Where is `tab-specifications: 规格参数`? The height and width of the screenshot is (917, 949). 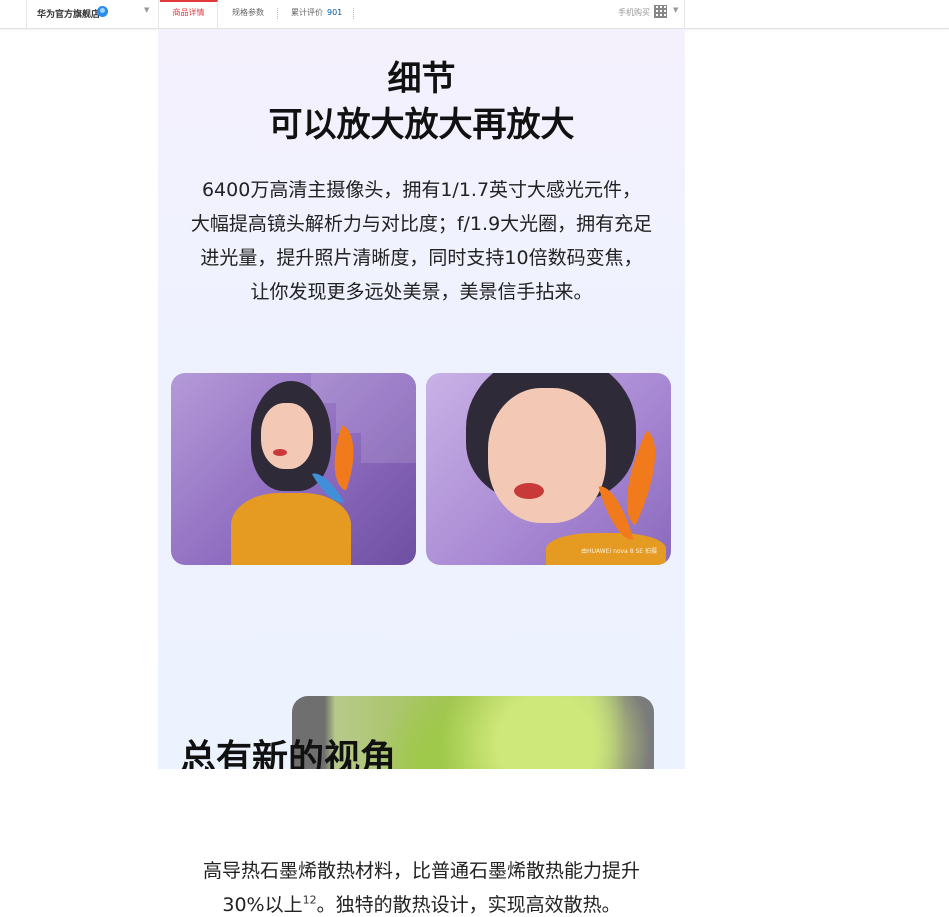
tab-specifications: 规格参数 is located at coordinates (248, 14).